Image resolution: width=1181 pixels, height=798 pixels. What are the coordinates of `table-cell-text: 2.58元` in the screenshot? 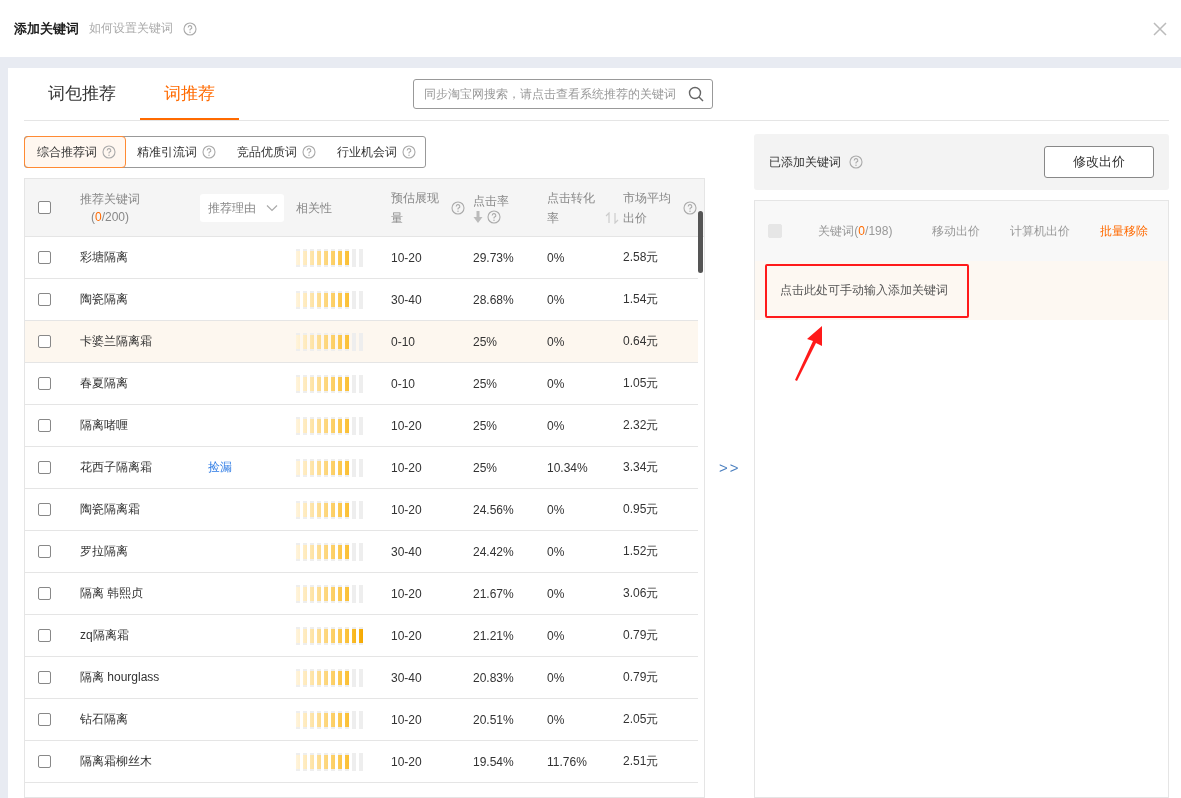 It's located at (641, 257).